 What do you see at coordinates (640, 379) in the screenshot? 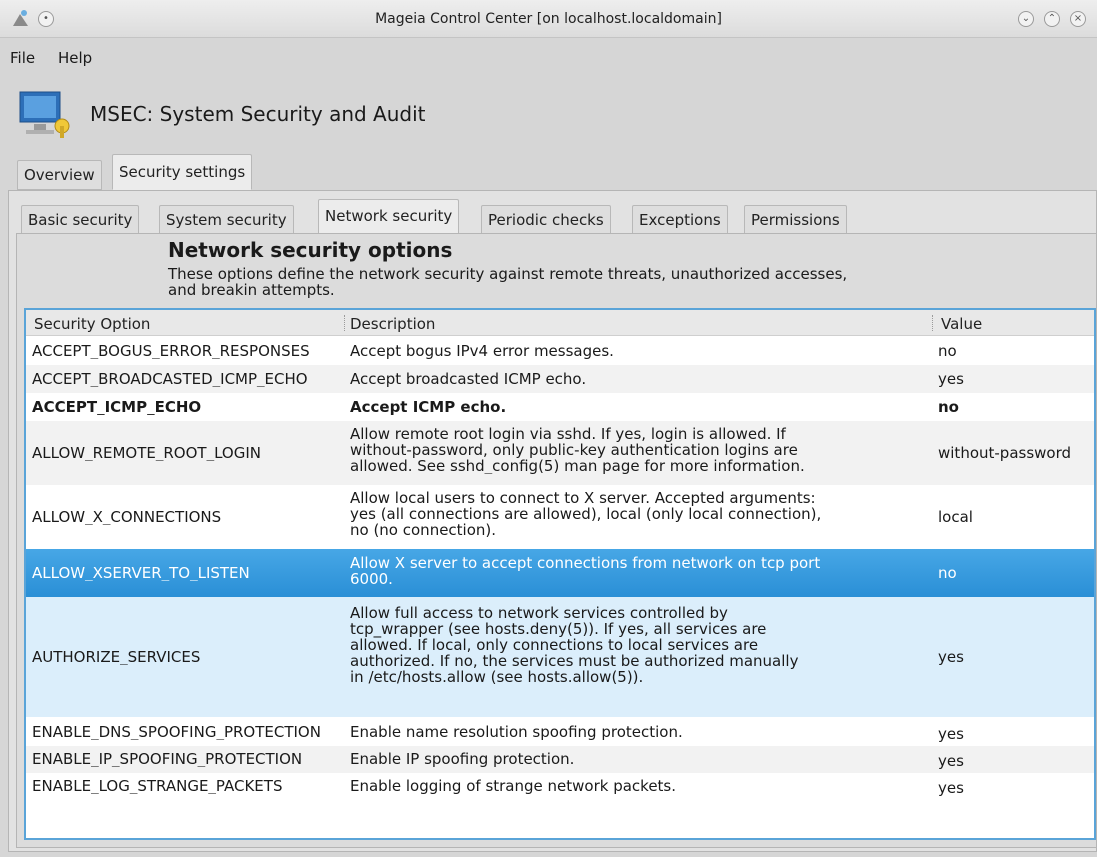
I see `option-description: Accept broadcasted ICMP echo.` at bounding box center [640, 379].